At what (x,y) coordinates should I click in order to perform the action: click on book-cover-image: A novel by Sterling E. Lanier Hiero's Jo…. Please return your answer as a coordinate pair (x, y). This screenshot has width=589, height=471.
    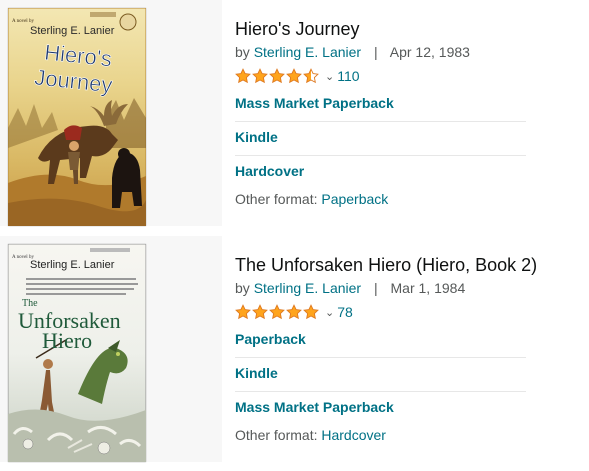
    Looking at the image, I should click on (77, 117).